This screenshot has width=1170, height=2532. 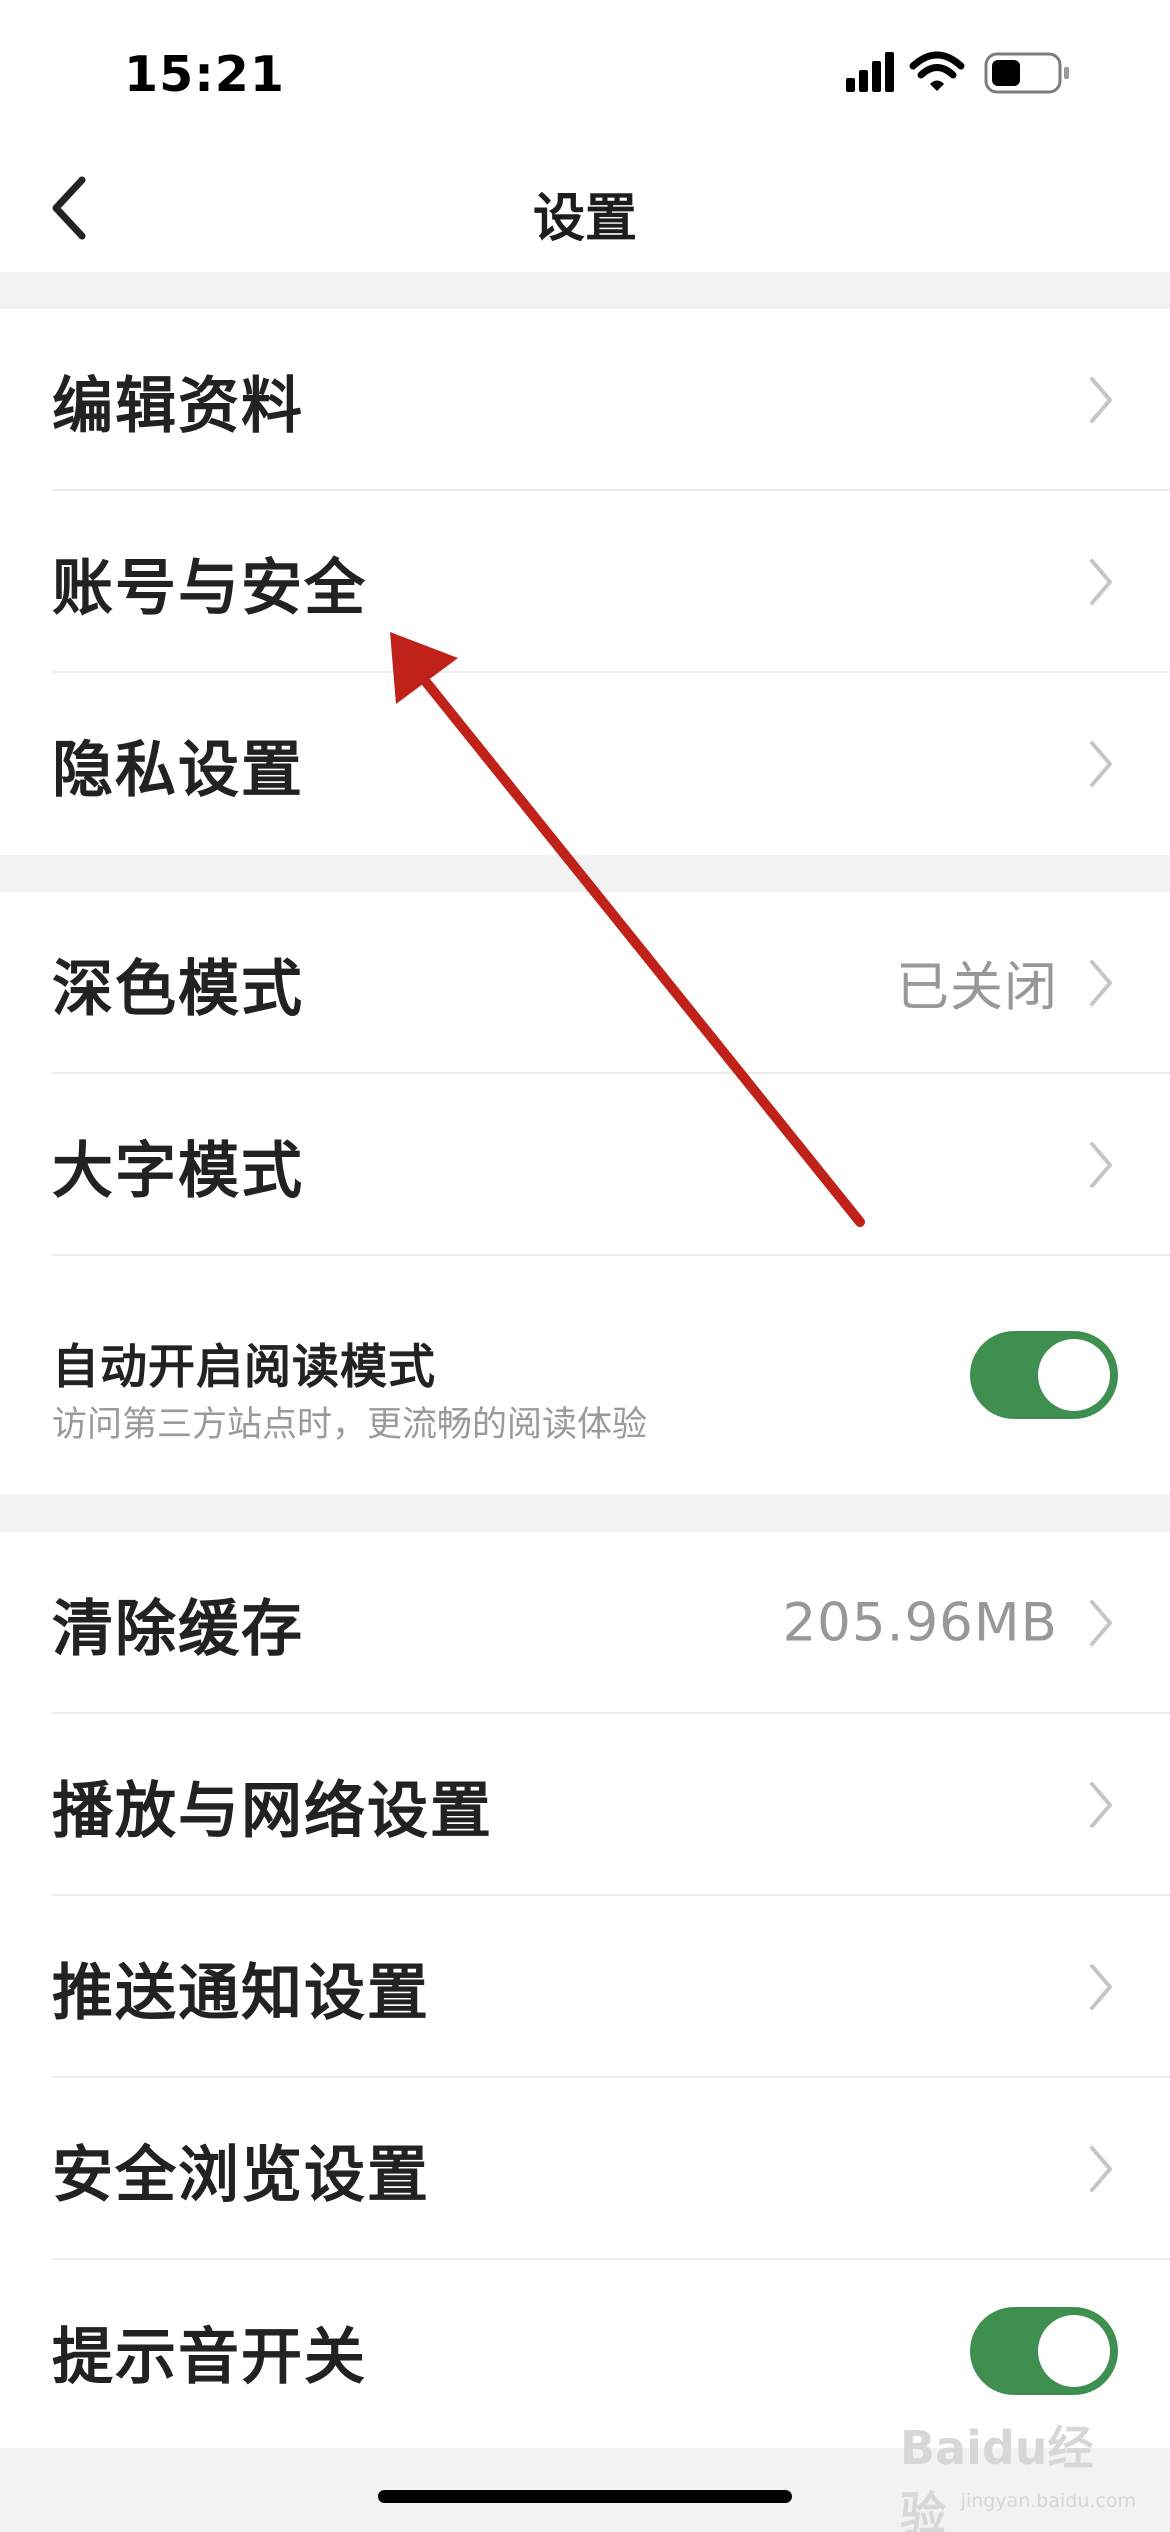 I want to click on row-subtitle: 访问第三方站点时，更流畅的阅读体验, so click(x=350, y=1425).